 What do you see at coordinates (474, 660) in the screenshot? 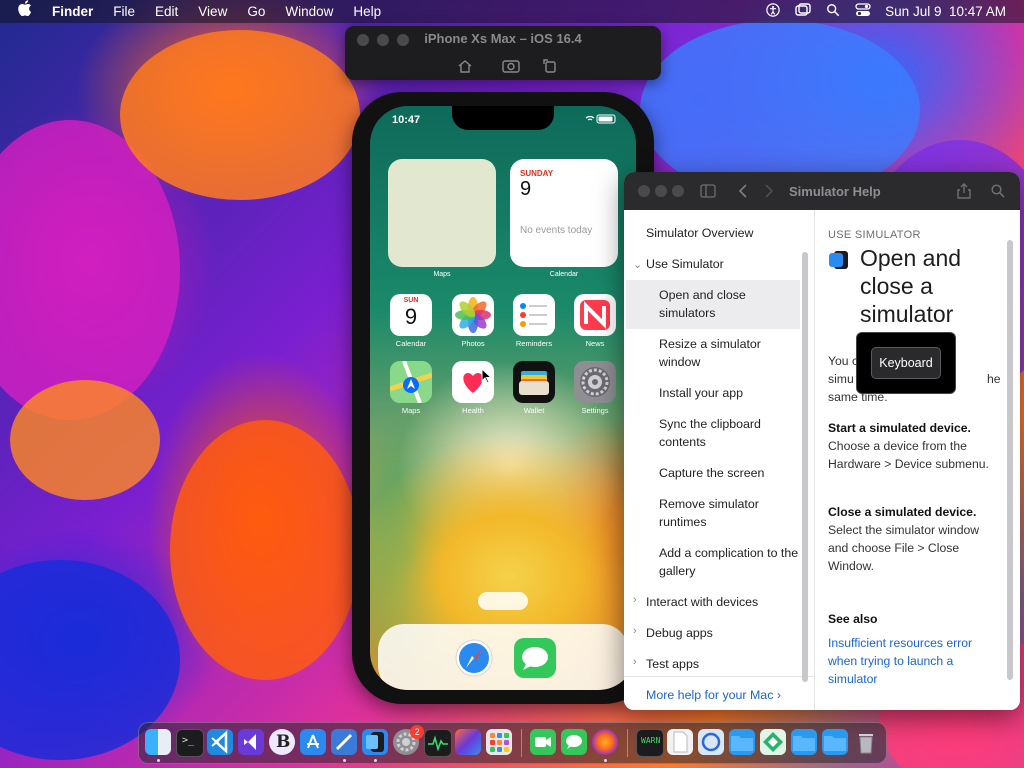
I see `safari-app-icon` at bounding box center [474, 660].